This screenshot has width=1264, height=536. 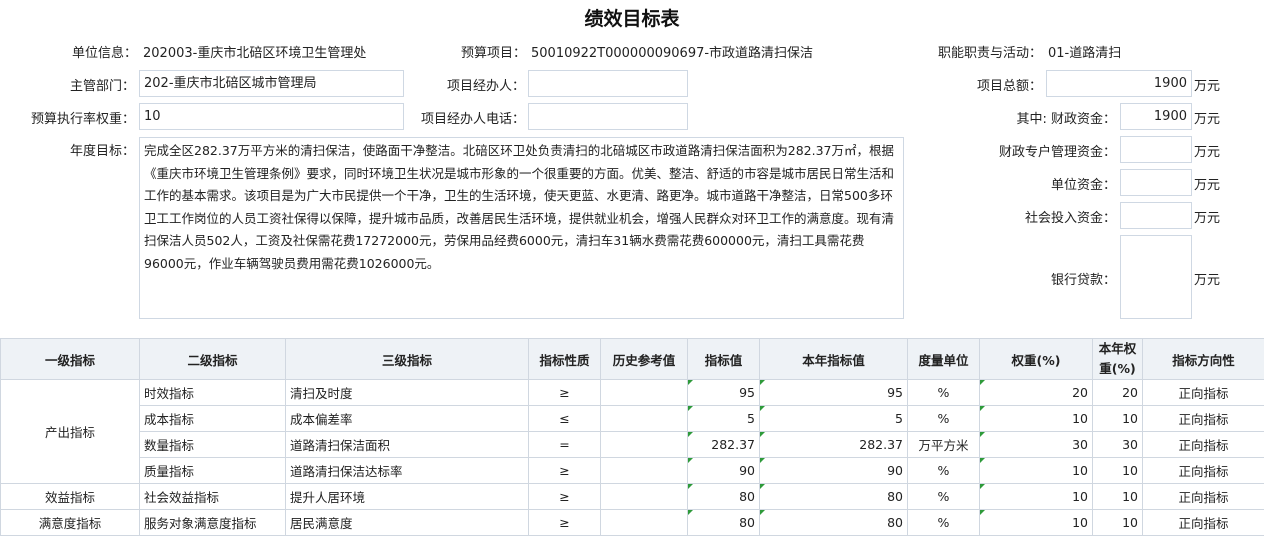 I want to click on special-account-funds-label: 财政专户管理资金：, so click(x=1057, y=152).